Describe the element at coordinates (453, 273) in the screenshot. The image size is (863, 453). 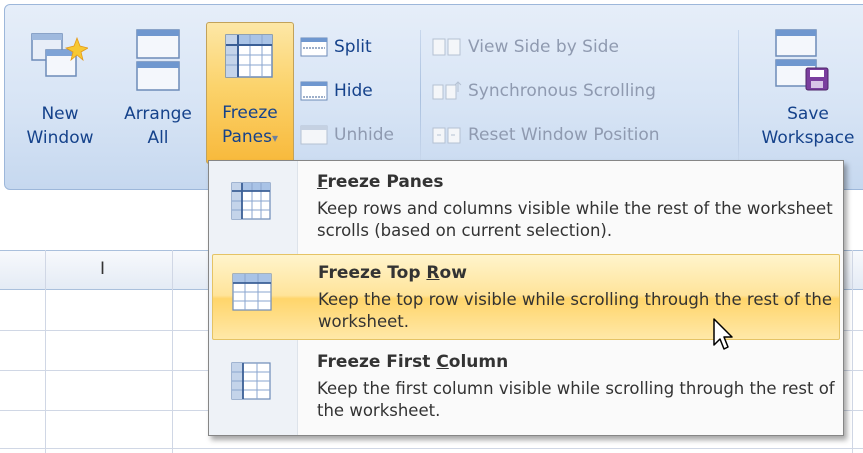
I see `title-post: ow` at that location.